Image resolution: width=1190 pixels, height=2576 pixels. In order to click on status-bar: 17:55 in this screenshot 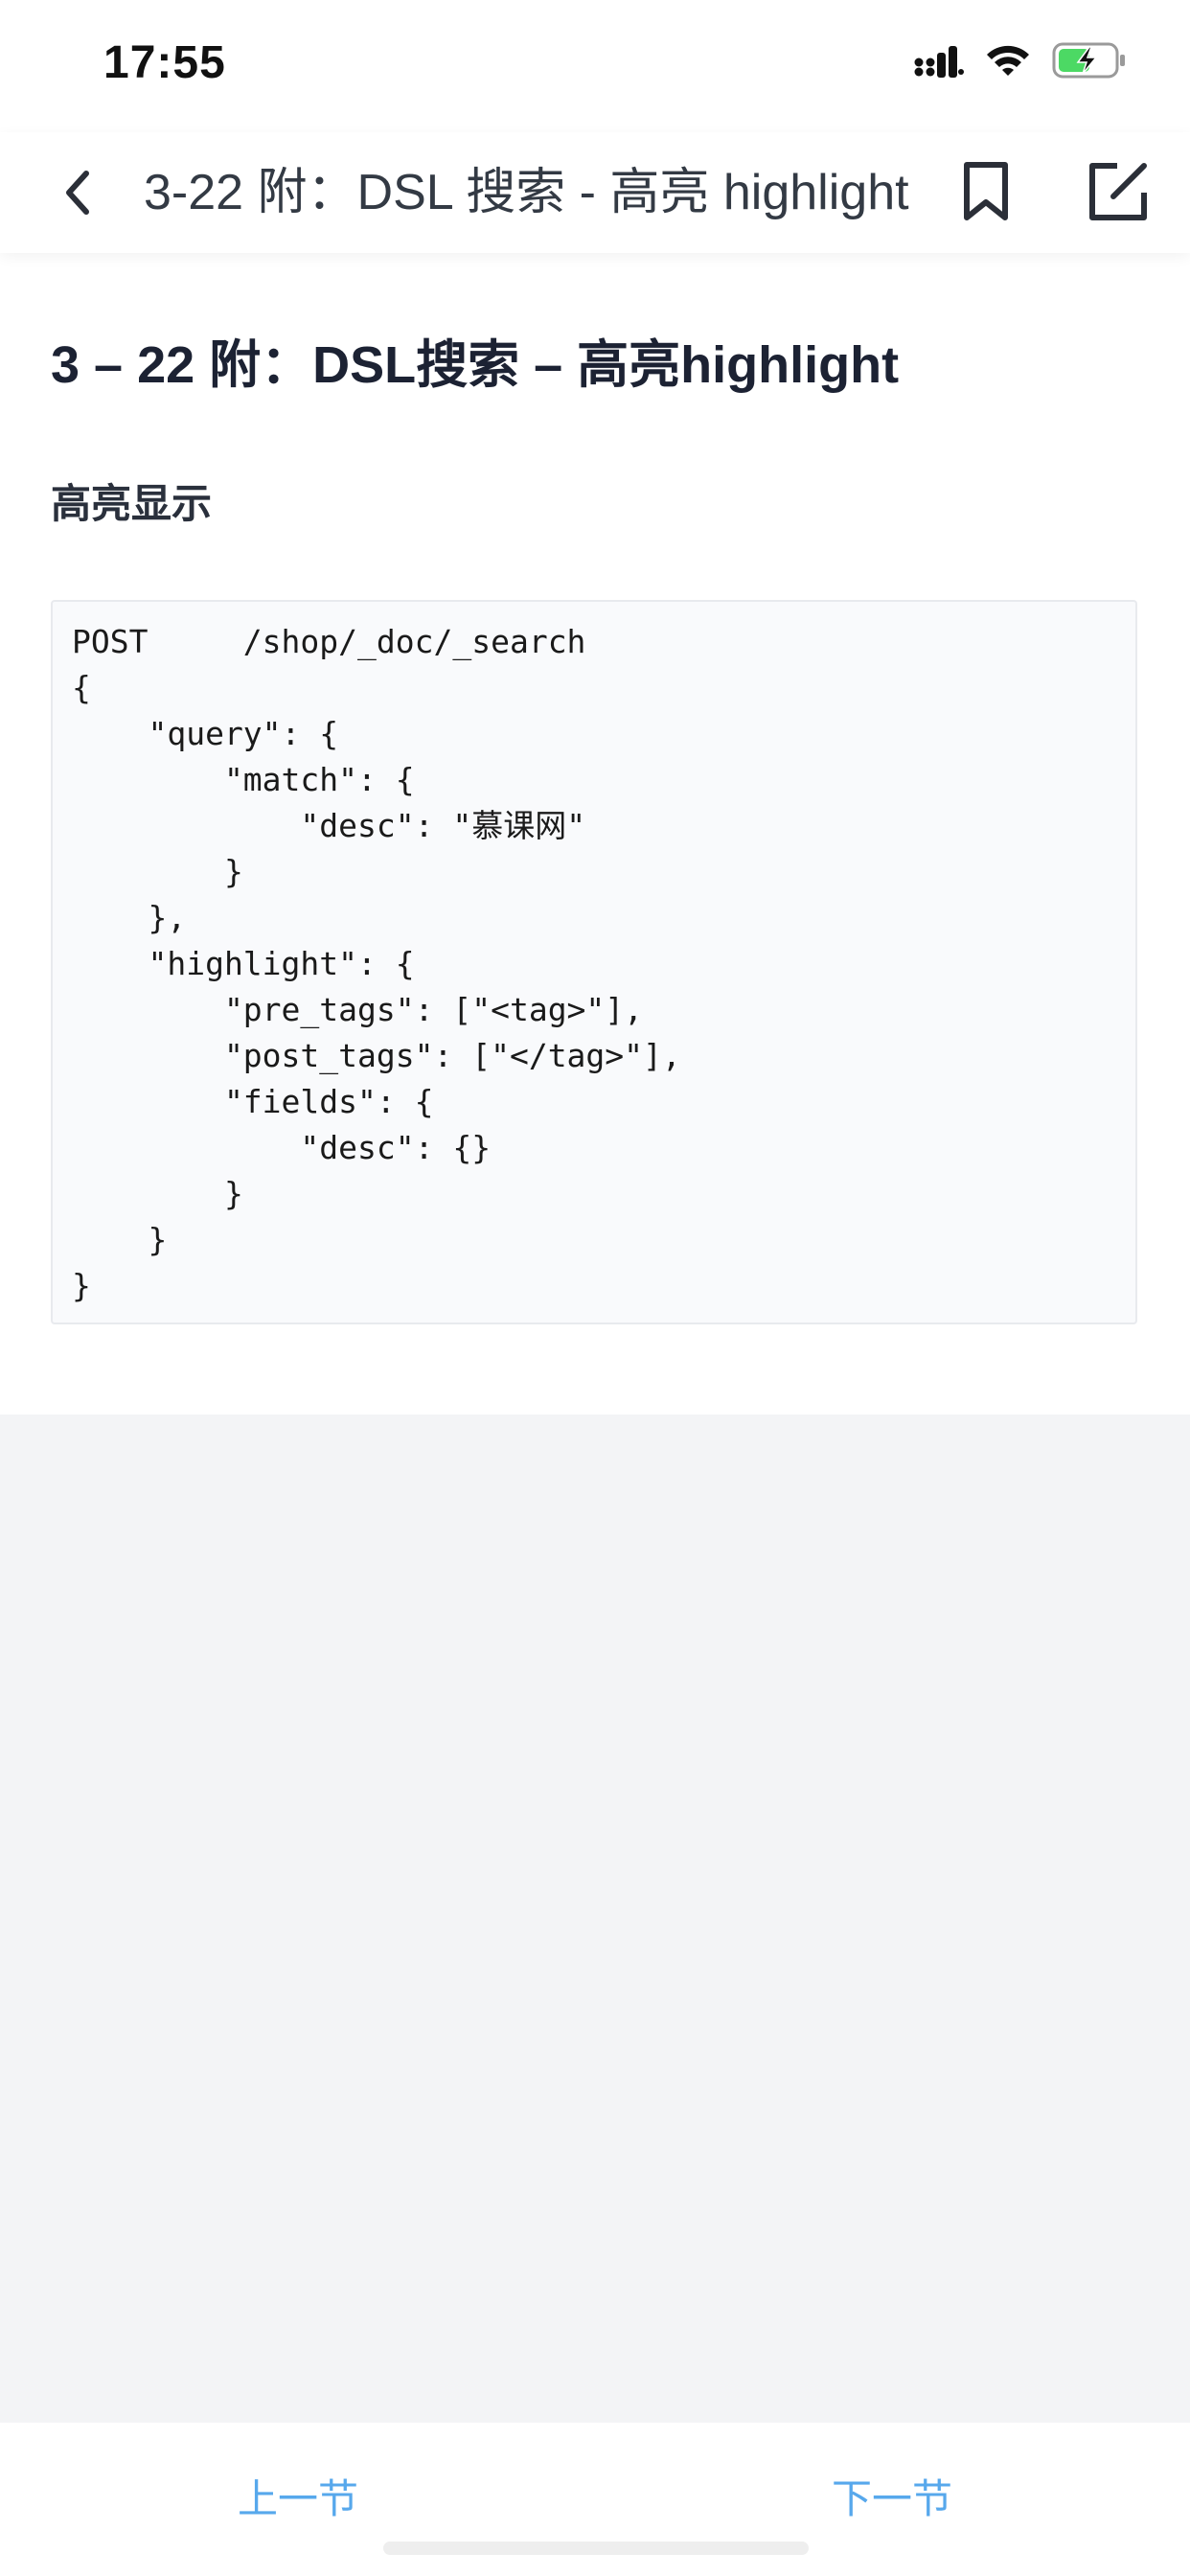, I will do `click(595, 66)`.